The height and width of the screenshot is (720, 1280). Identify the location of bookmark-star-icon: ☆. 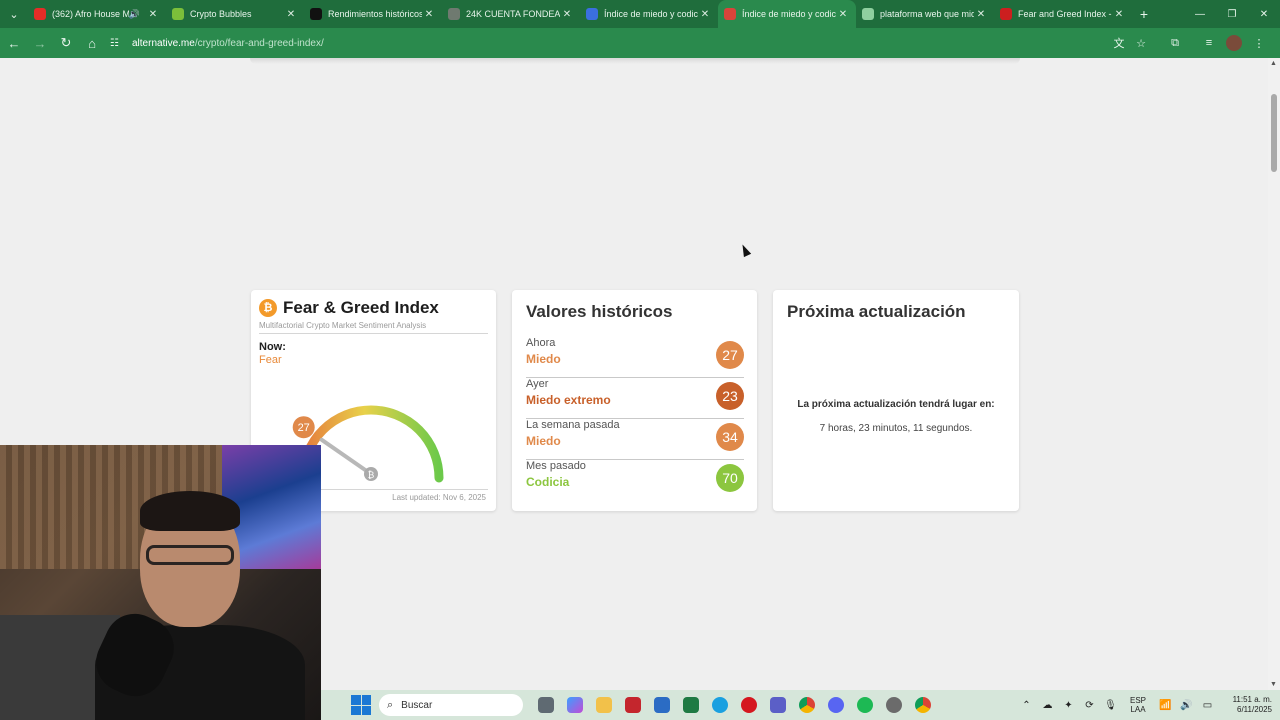
(1141, 43).